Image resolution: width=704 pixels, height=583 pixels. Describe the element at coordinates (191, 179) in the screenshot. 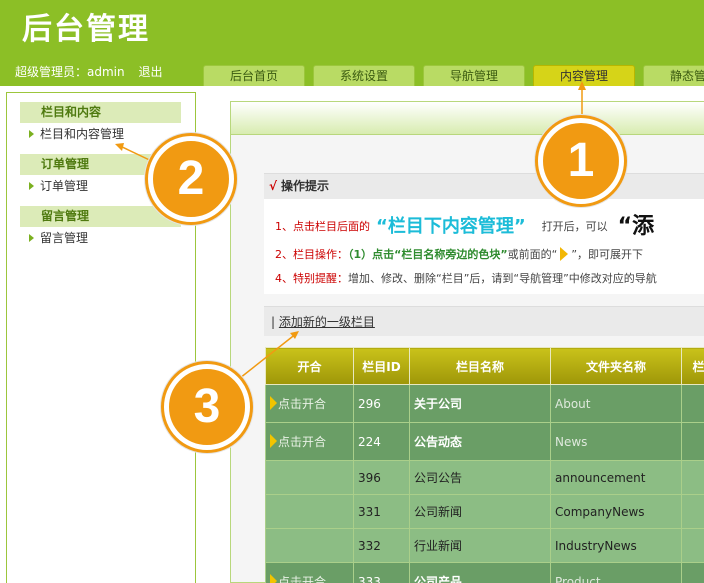

I see `callout-badge-2: 2` at that location.